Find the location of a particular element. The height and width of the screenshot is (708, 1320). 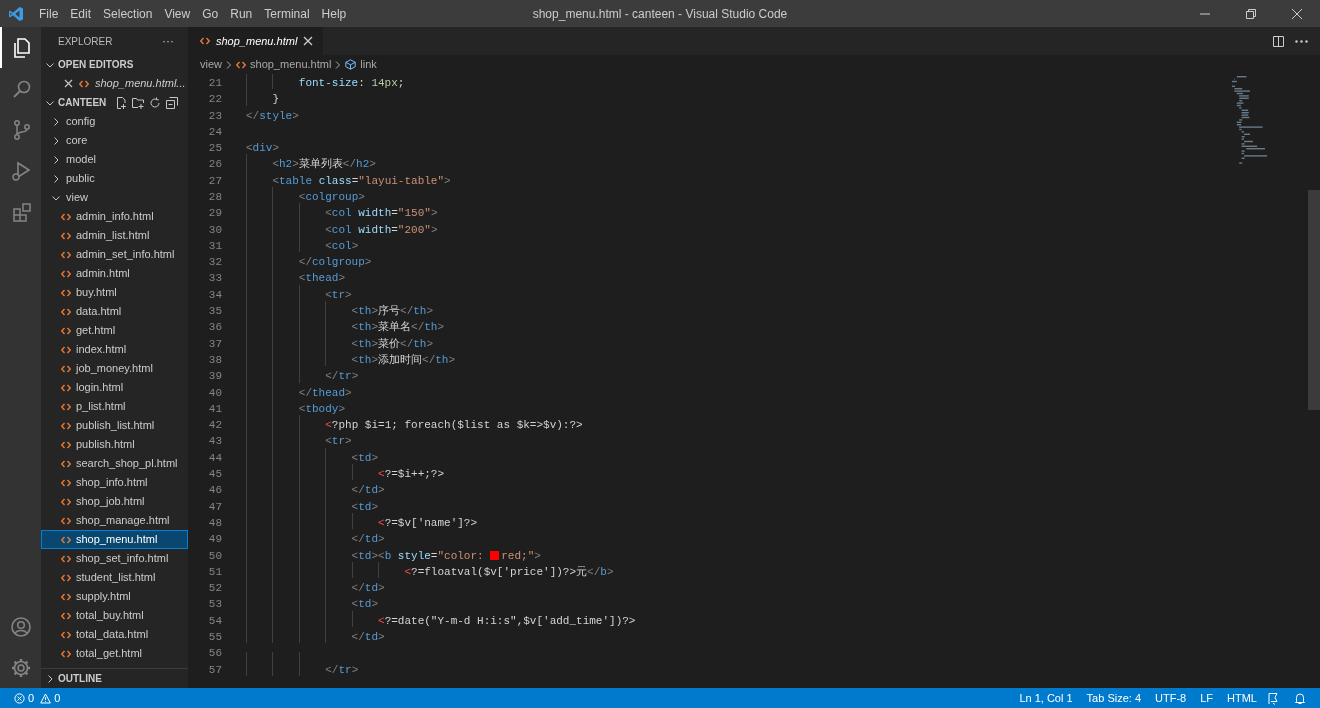

line-number: 33 is located at coordinates (214, 279).